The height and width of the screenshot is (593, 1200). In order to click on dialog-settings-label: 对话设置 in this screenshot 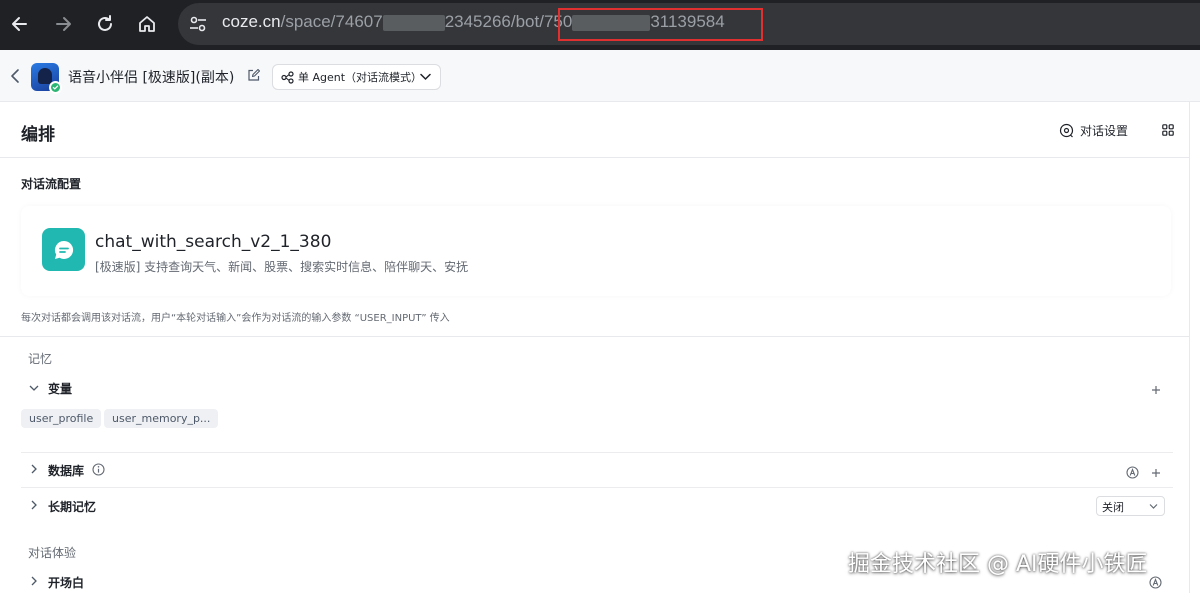, I will do `click(1104, 131)`.